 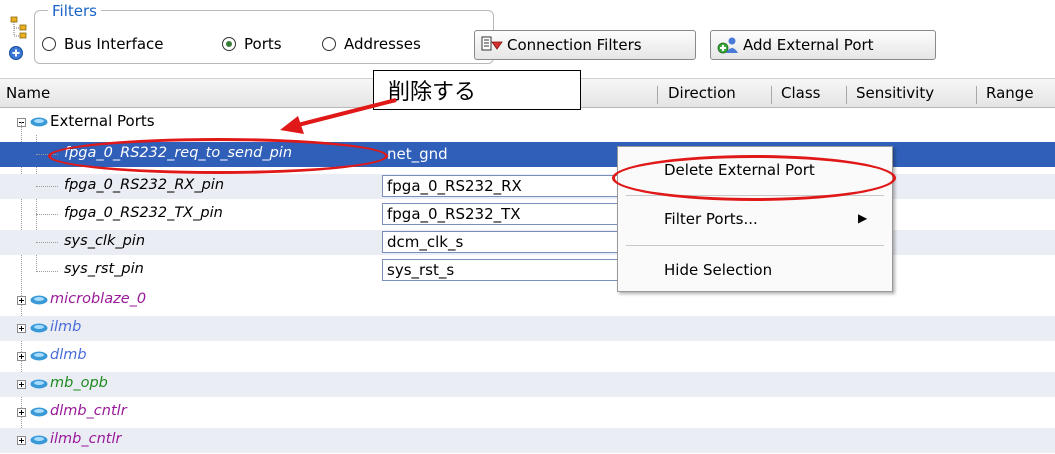 I want to click on port-name: sys_rst_pin, so click(x=104, y=269).